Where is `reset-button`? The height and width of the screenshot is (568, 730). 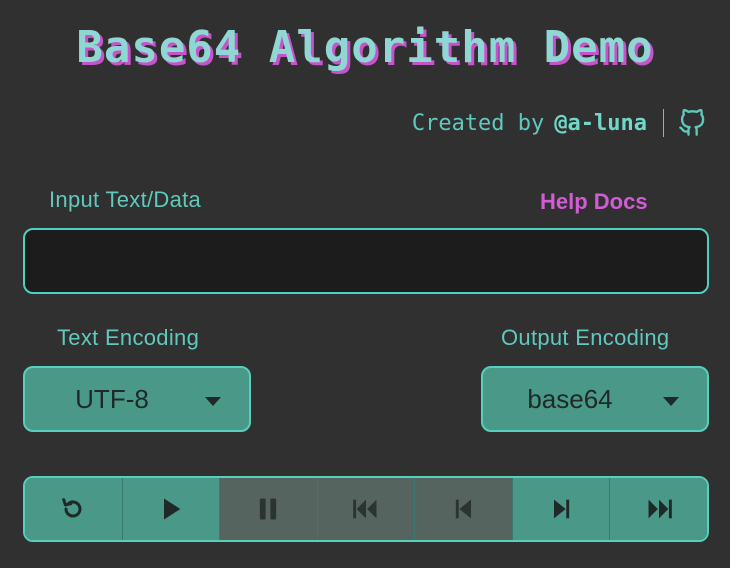 reset-button is located at coordinates (74, 509).